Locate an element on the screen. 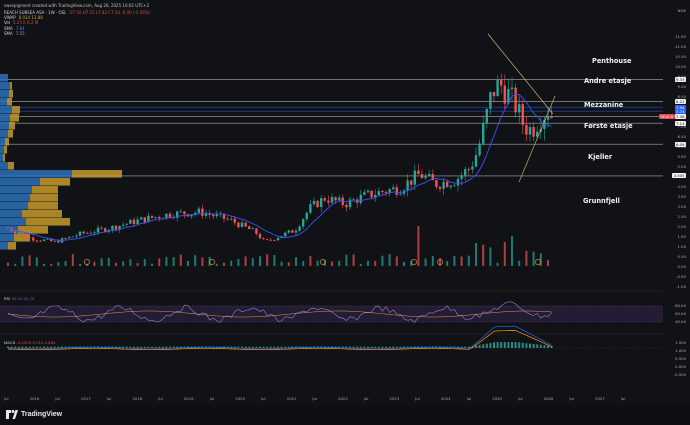 The width and height of the screenshot is (690, 425). rsi-band is located at coordinates (331, 314).